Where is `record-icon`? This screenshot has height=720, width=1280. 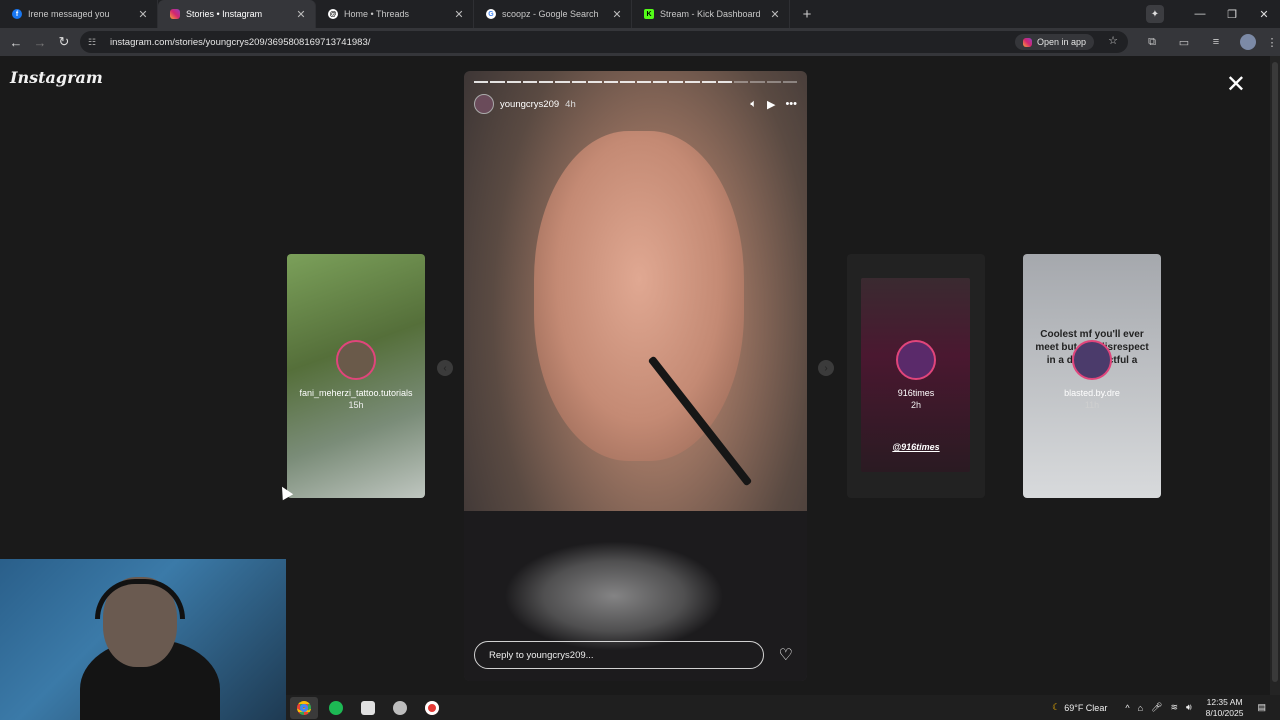 record-icon is located at coordinates (432, 708).